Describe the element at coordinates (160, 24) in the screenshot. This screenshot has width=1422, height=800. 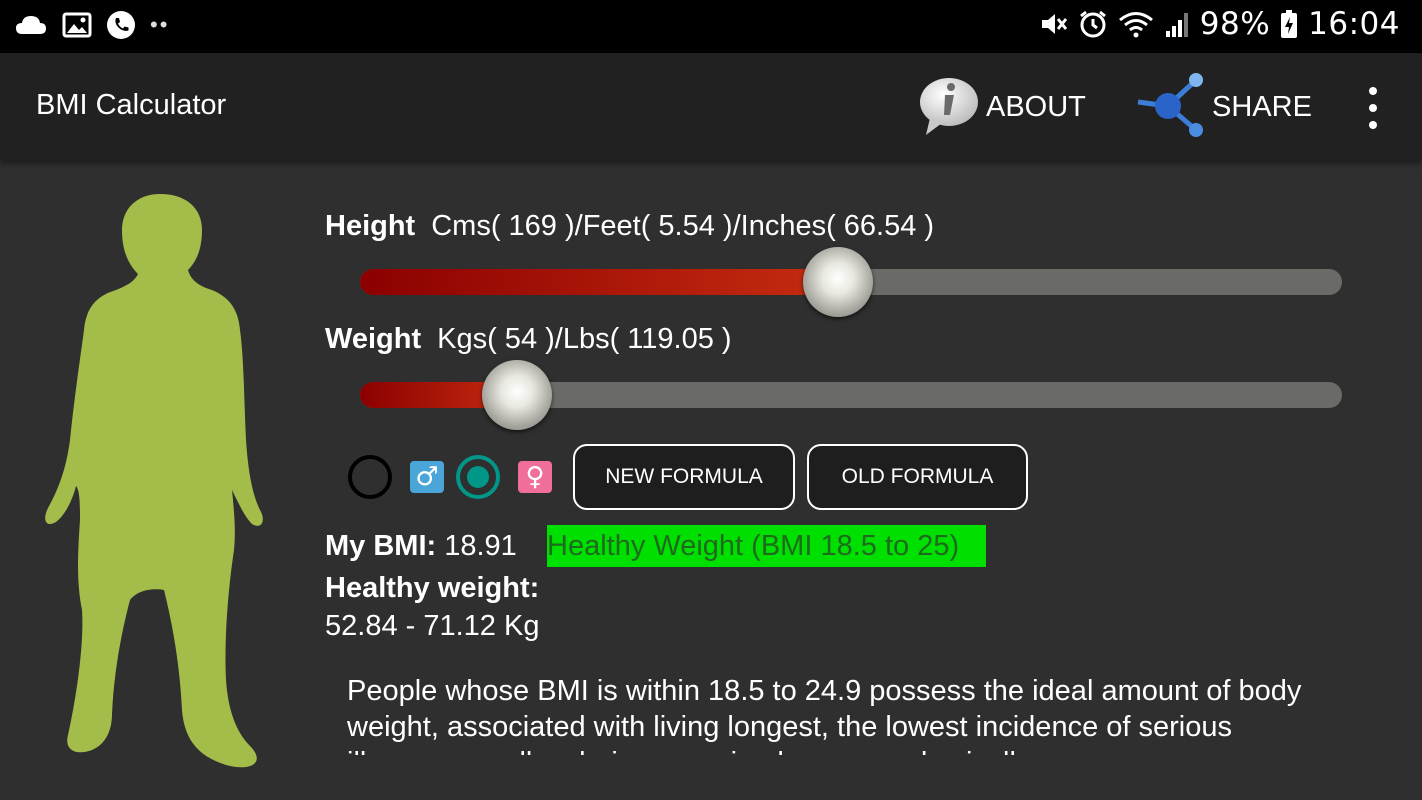
I see `notification-dots: ••` at that location.